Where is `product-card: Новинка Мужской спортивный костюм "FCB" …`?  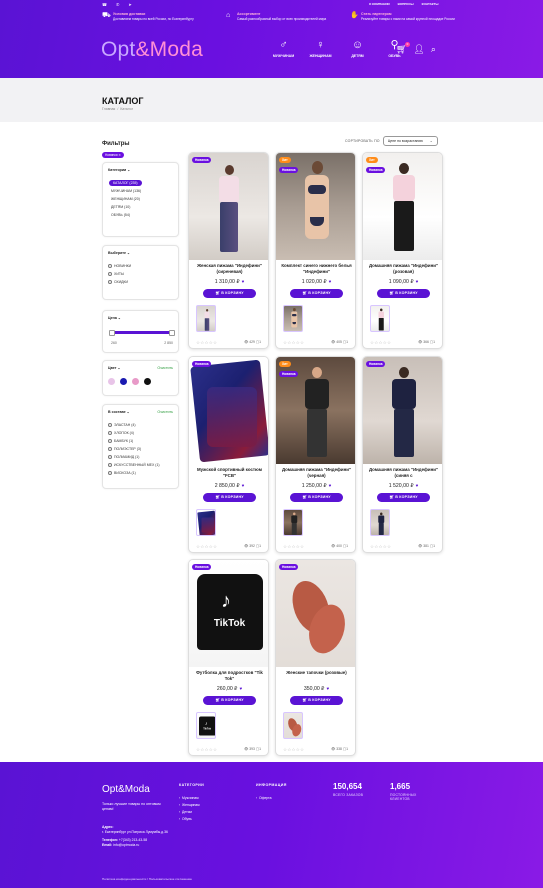
product-card: Новинка Мужской спортивный костюм "FCB" … is located at coordinates (228, 454).